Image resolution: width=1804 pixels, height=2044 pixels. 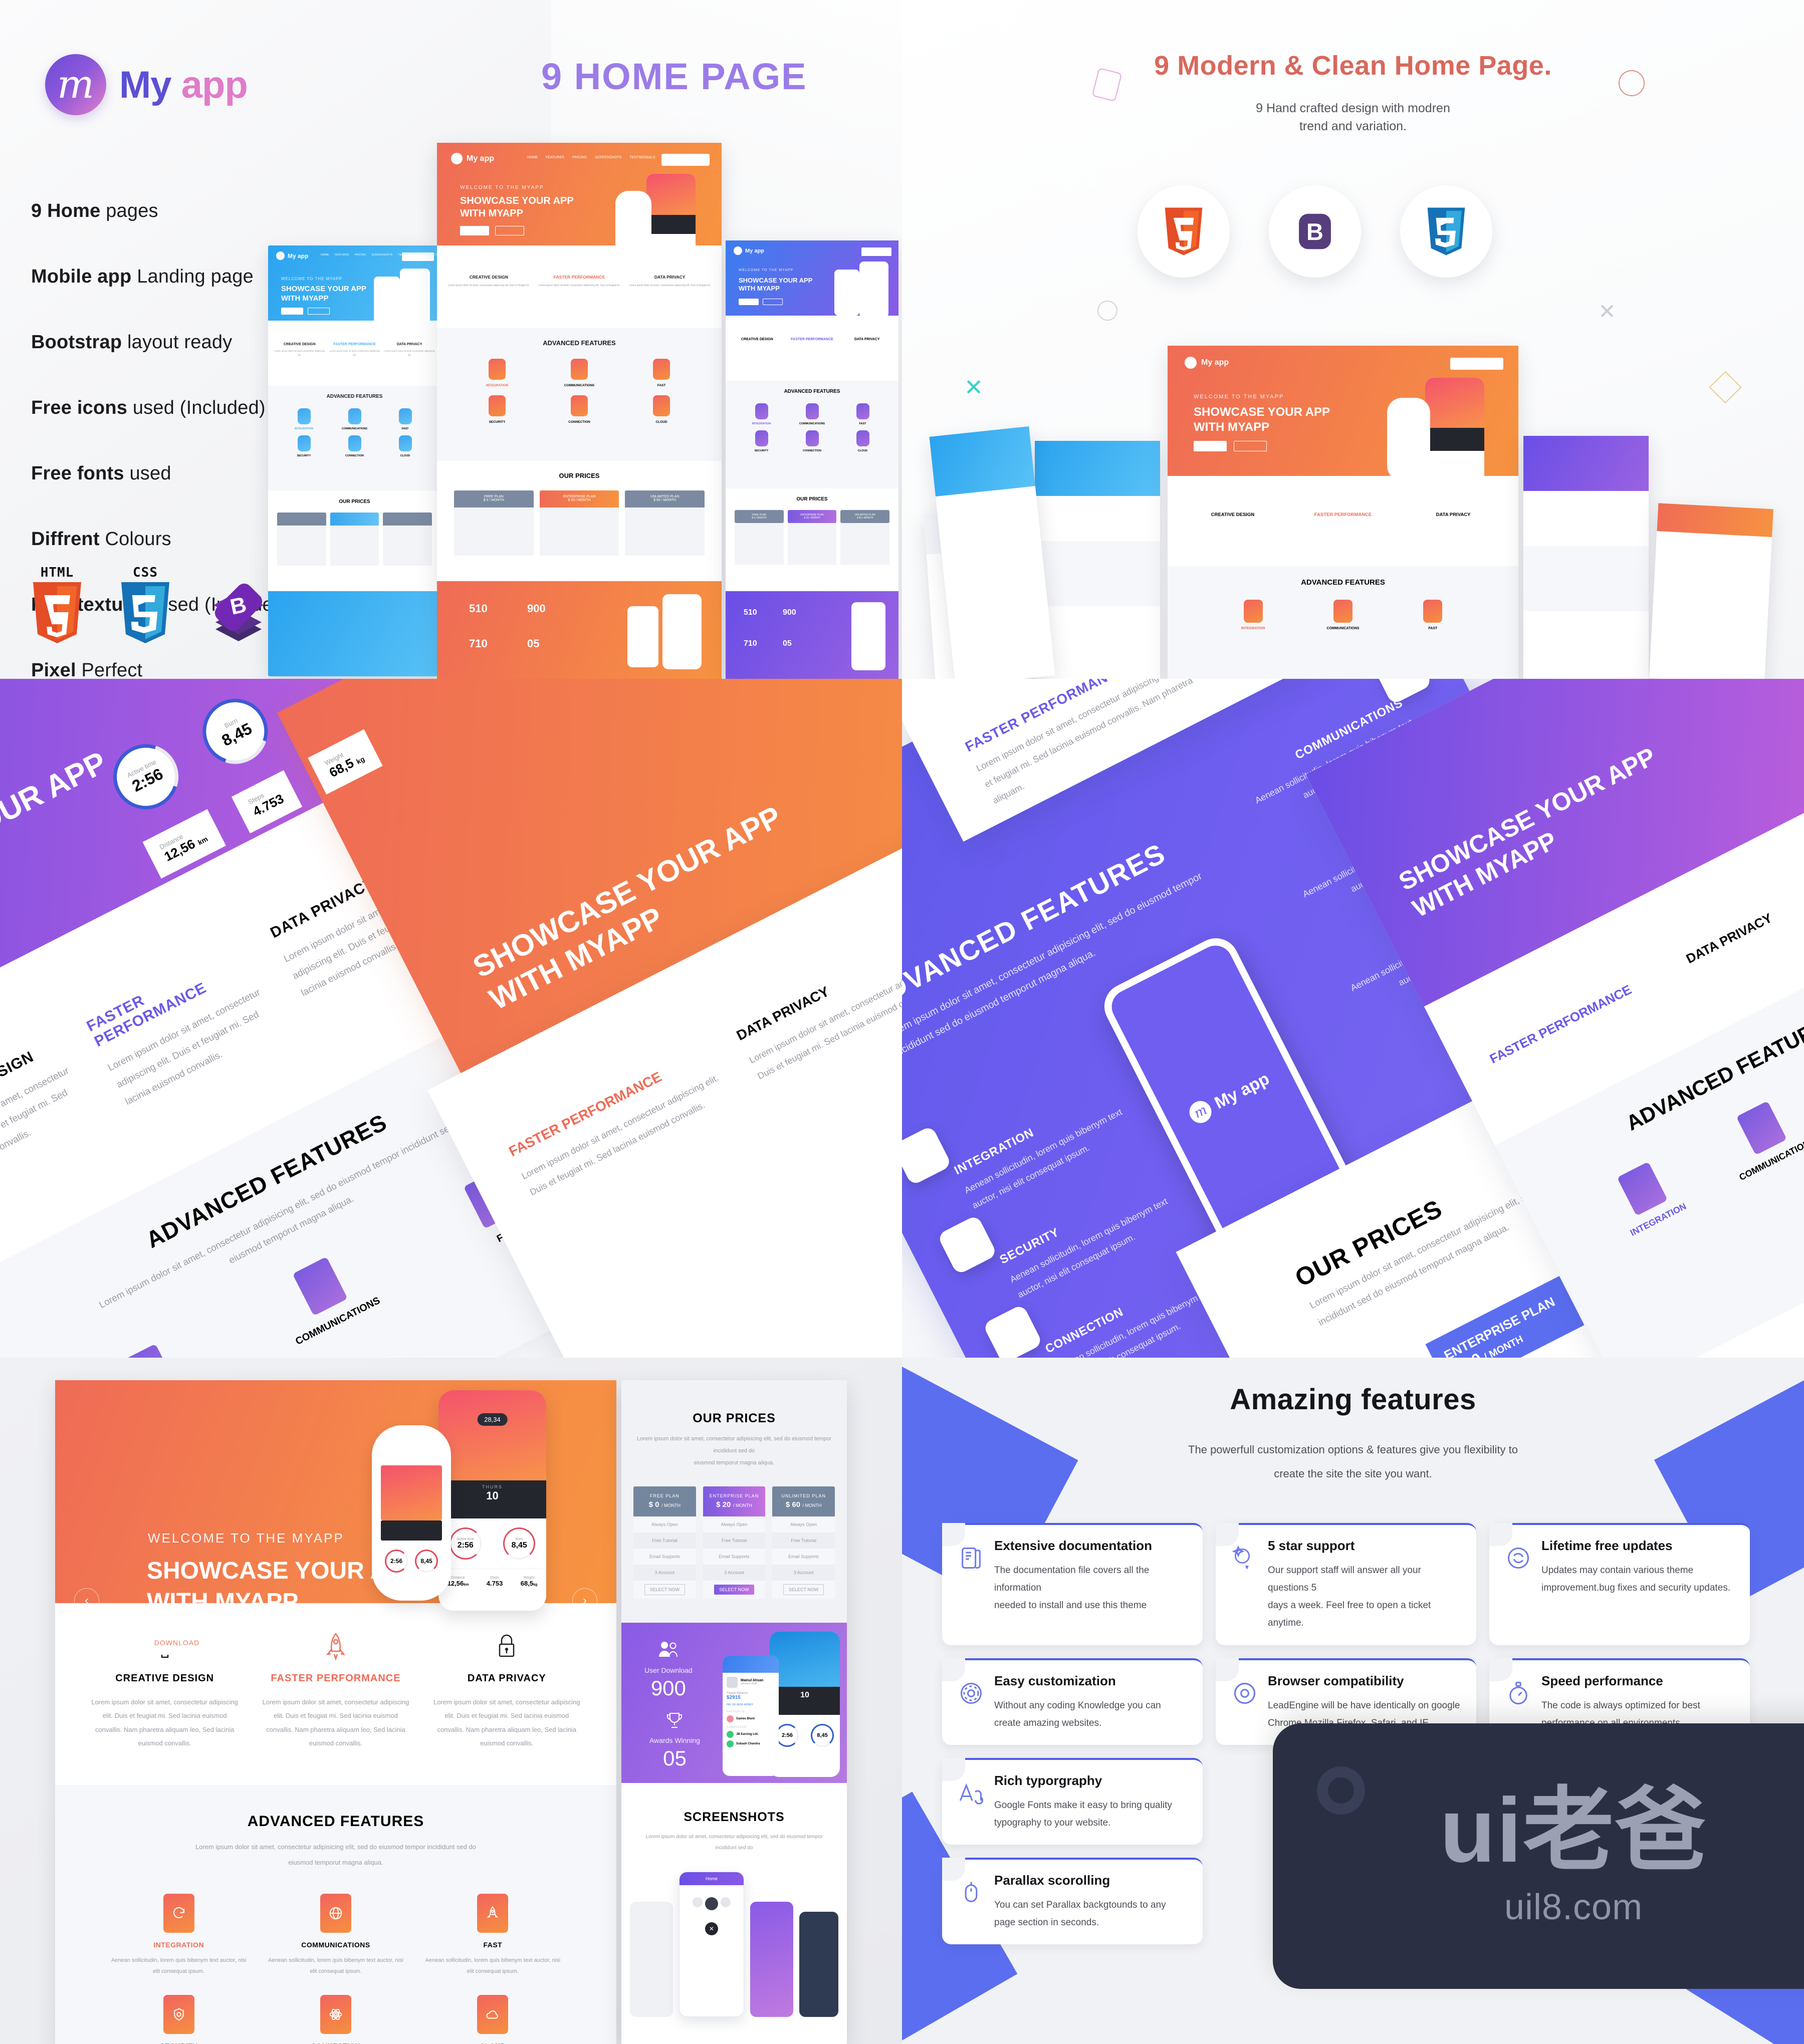 What do you see at coordinates (668, 1688) in the screenshot?
I see `stat-value: 900` at bounding box center [668, 1688].